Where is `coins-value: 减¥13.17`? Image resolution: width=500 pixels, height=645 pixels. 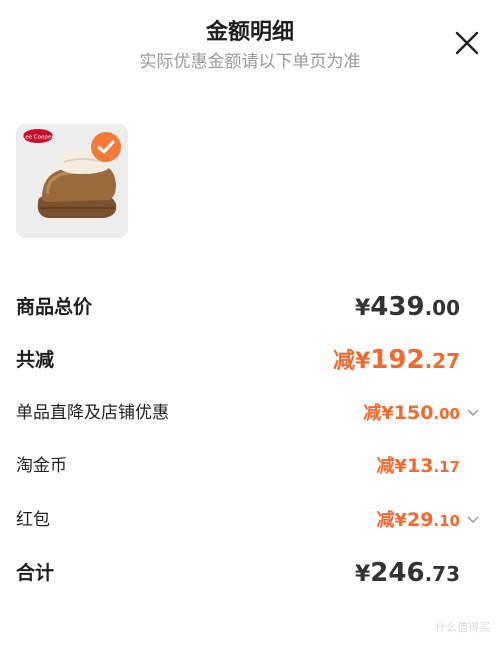
coins-value: 减¥13.17 is located at coordinates (418, 466).